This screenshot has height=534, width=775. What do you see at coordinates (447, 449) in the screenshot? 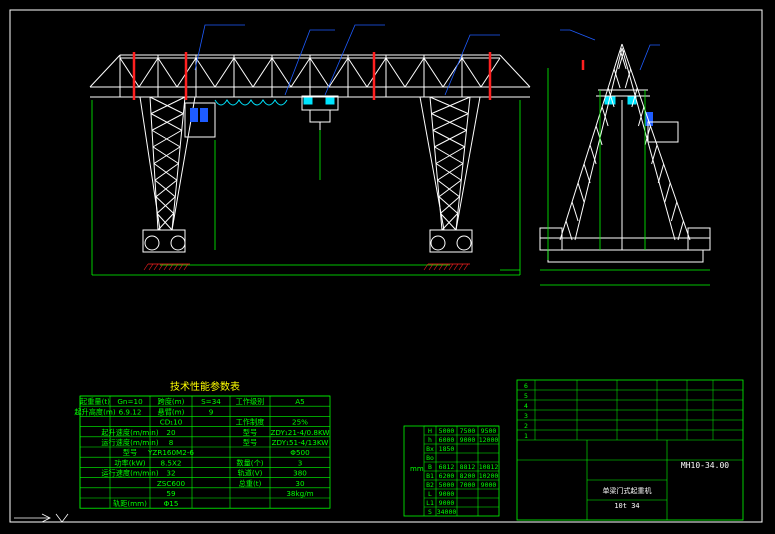
I see `dim-table-cell: 1850` at bounding box center [447, 449].